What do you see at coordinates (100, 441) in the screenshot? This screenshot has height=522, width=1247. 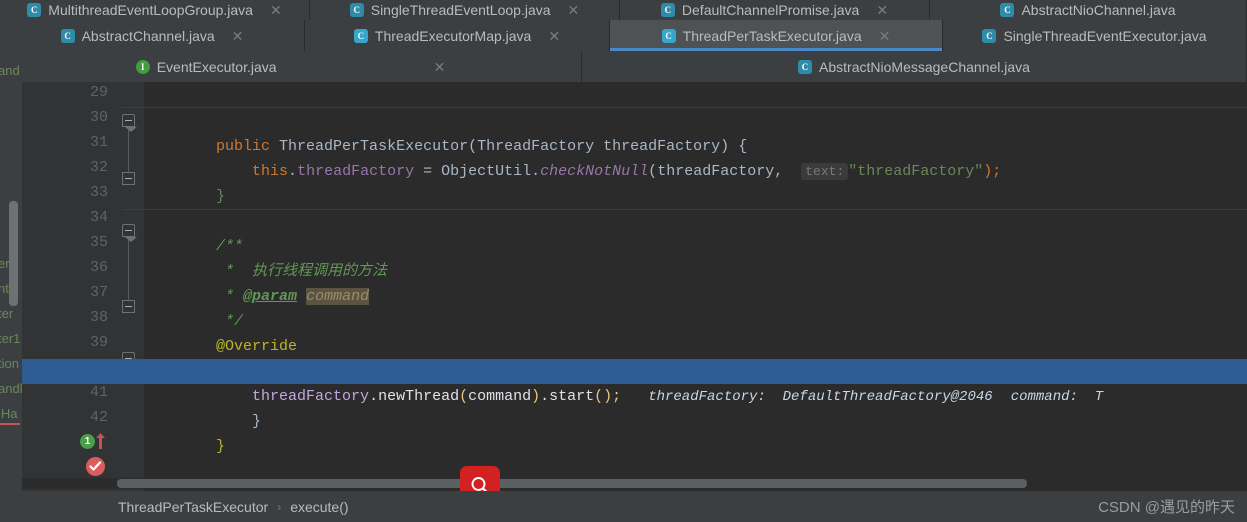 I see `overriding-method-arrow-icon` at bounding box center [100, 441].